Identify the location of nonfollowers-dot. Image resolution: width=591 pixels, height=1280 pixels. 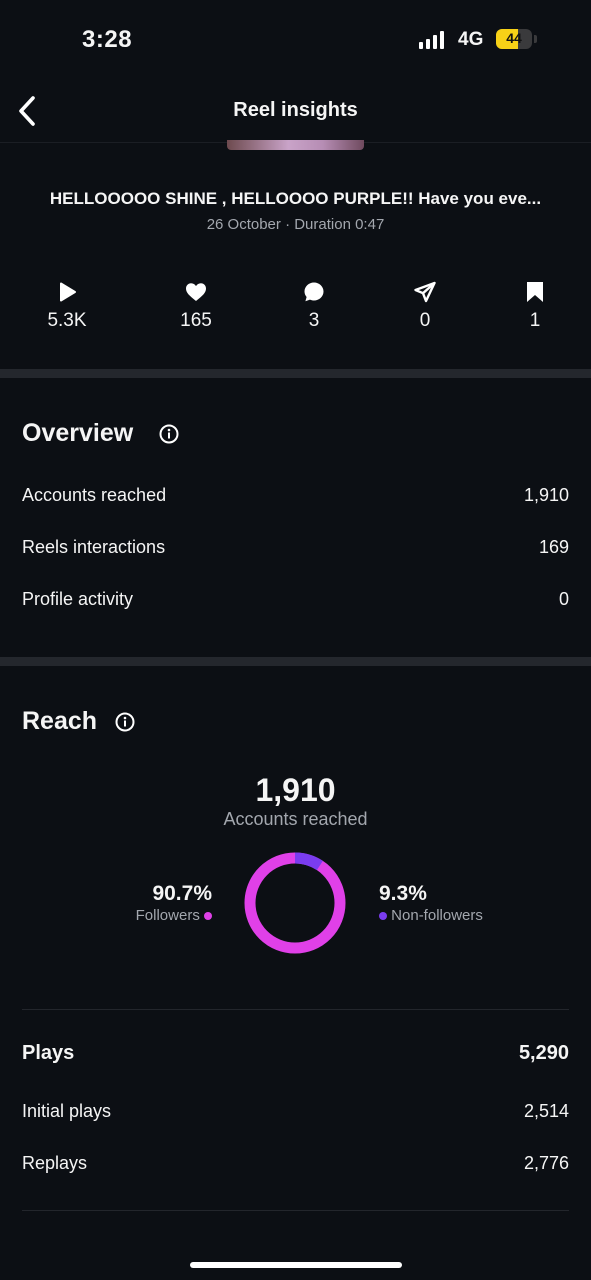
(383, 916).